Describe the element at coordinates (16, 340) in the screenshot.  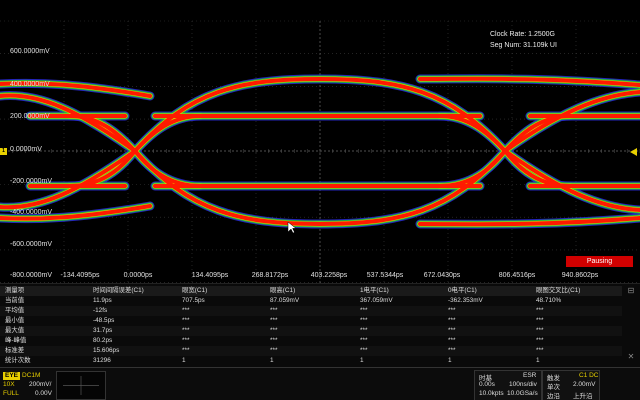
I see `row-label: 峰-峰值` at that location.